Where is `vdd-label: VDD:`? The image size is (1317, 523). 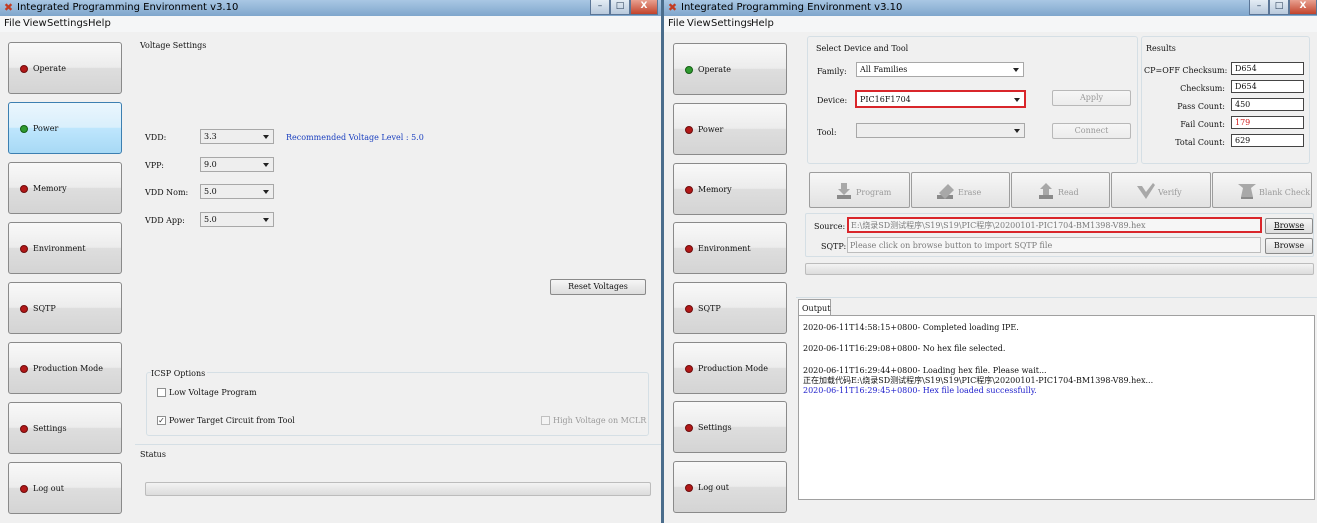 vdd-label: VDD: is located at coordinates (156, 137).